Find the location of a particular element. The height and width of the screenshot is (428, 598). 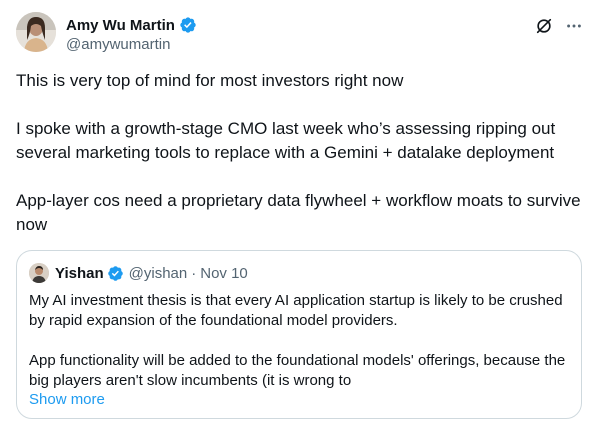

quoted-author-display-name: Yishan is located at coordinates (79, 273).